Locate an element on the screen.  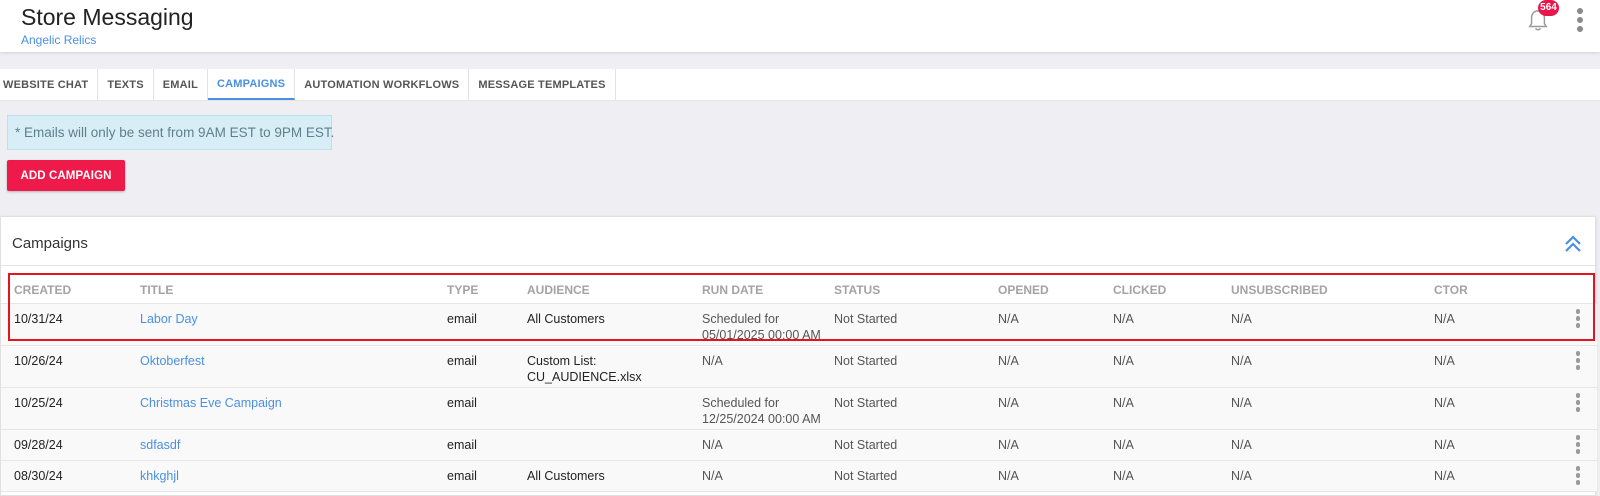
campaign-title-link: khkghjl is located at coordinates (159, 476).